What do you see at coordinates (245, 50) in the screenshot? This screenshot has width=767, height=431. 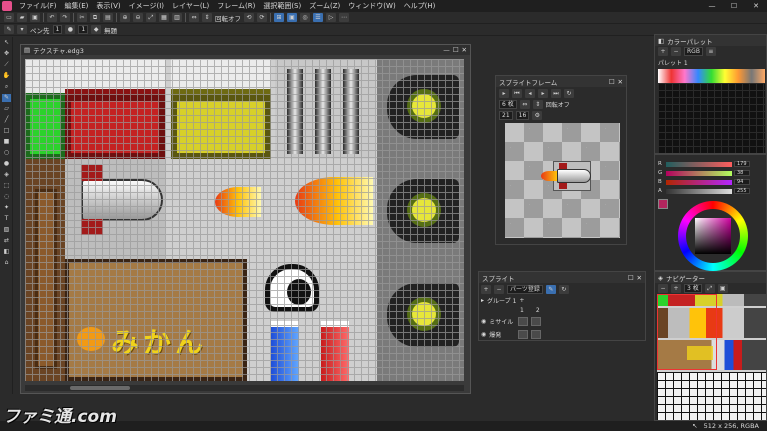 I see `canvas-window-titlebar: ▤ テクスチャ.edg3 — ☐ ✕` at bounding box center [245, 50].